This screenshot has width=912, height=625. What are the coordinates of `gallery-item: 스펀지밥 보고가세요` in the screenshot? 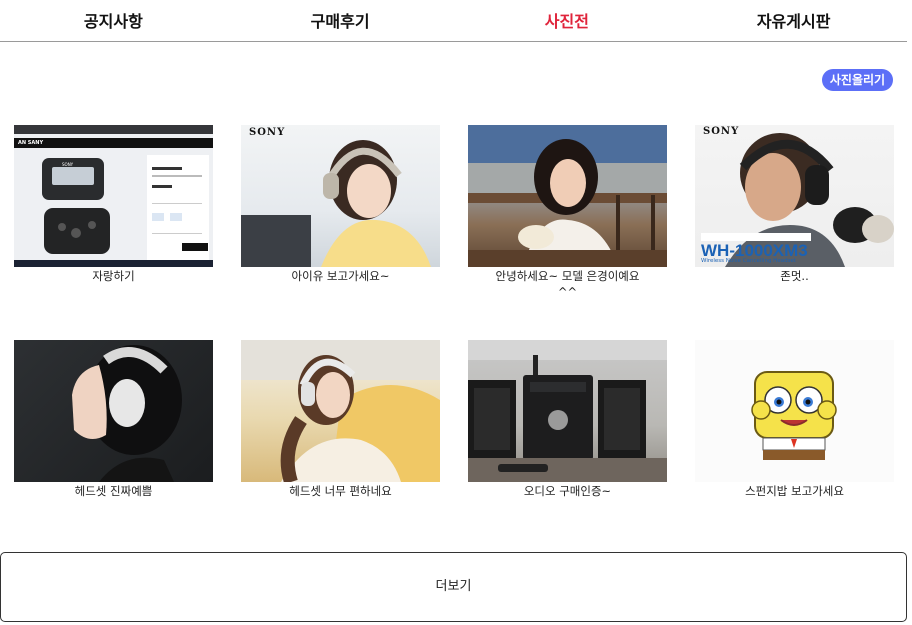 It's located at (794, 419).